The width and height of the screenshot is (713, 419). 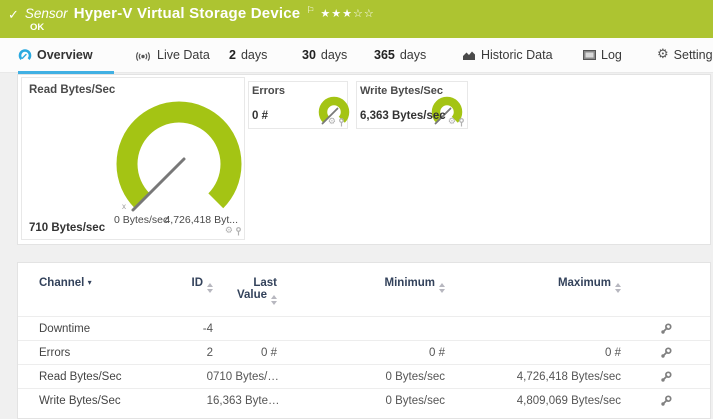 I want to click on gauge-min-marker: x, so click(x=124, y=206).